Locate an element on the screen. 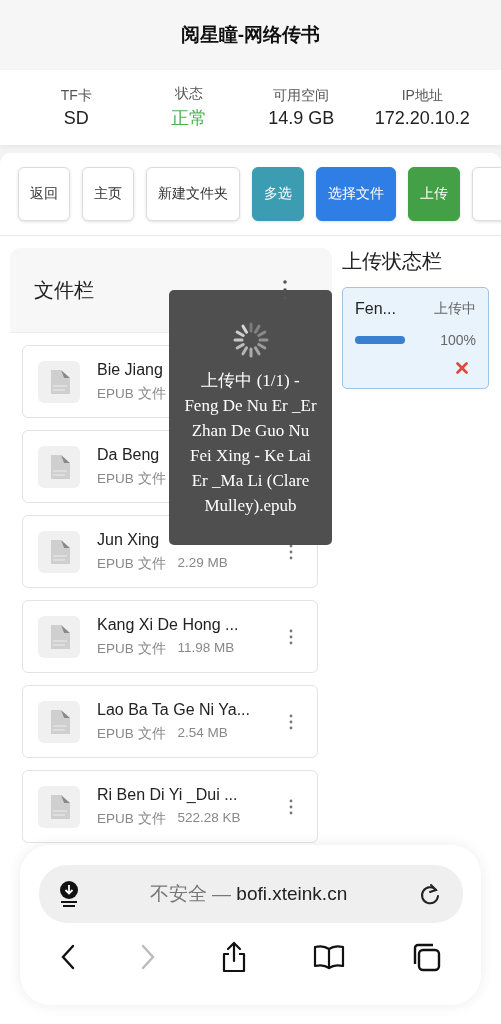 The image size is (501, 1024). info-value: 正常 is located at coordinates (188, 118).